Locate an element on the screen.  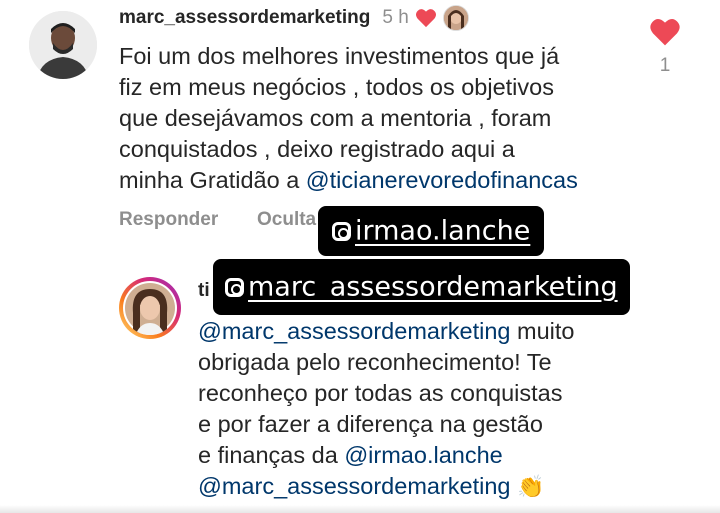
sticker-label: irmao.lanche is located at coordinates (443, 231).